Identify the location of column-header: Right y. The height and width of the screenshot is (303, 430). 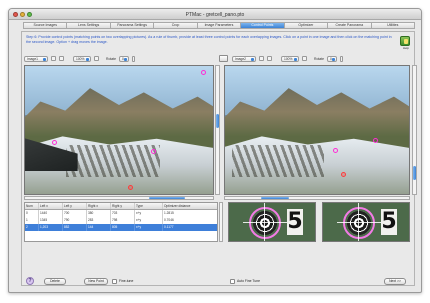
(123, 206).